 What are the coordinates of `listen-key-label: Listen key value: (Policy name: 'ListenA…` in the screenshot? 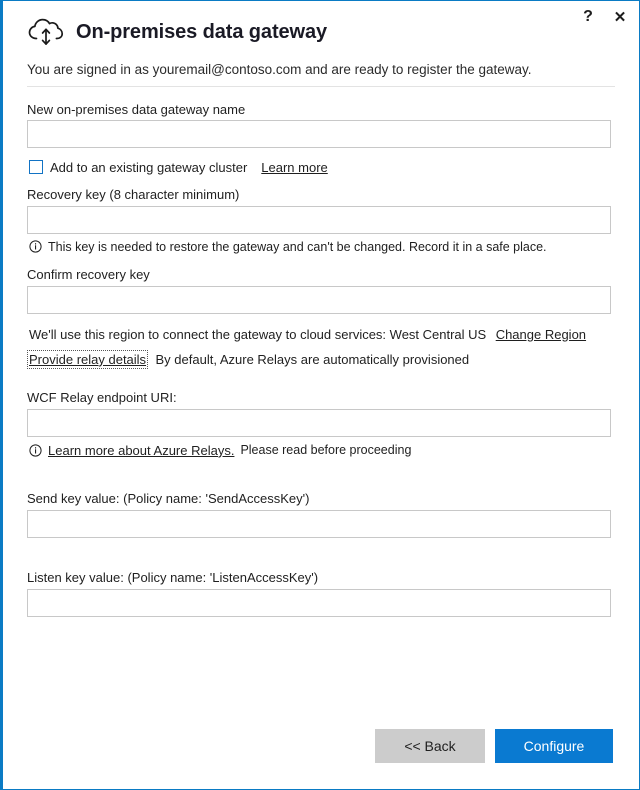 It's located at (173, 577).